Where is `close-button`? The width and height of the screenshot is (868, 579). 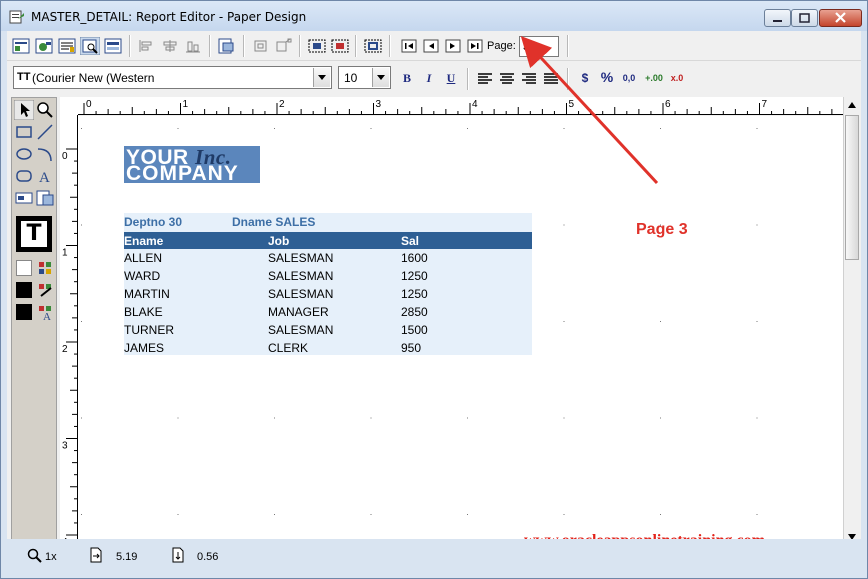
close-button is located at coordinates (840, 18).